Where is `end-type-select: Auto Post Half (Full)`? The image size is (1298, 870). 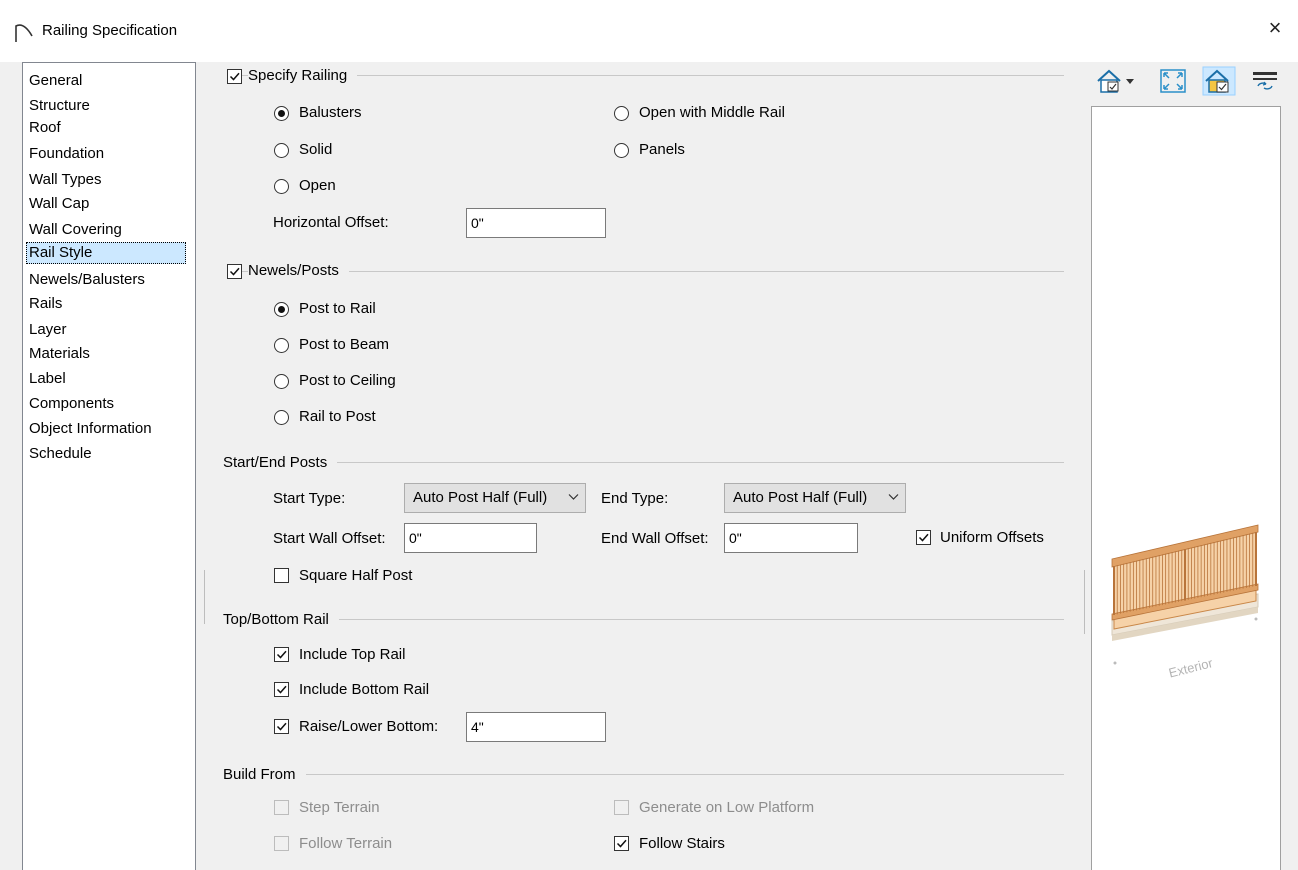 end-type-select: Auto Post Half (Full) is located at coordinates (815, 498).